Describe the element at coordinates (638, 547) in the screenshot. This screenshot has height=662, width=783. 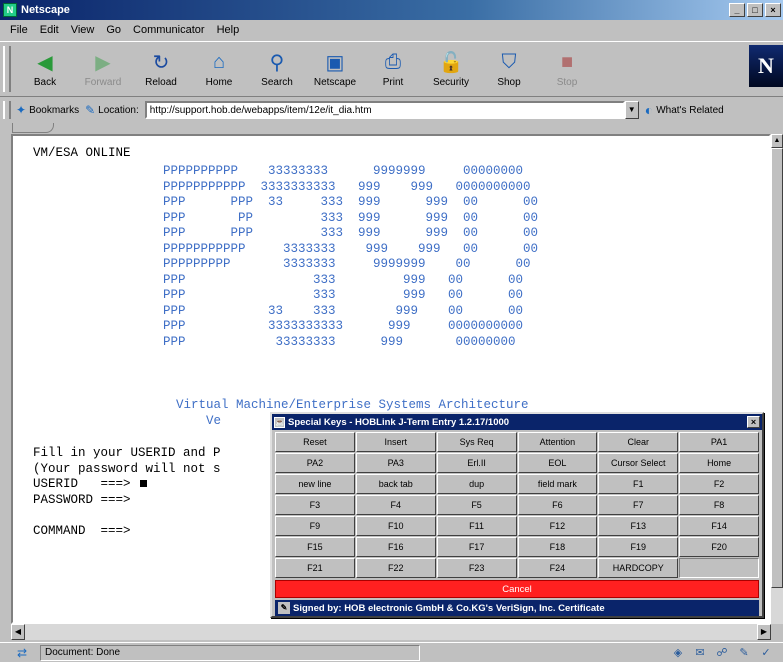
I see `key-f19-button: F19` at that location.